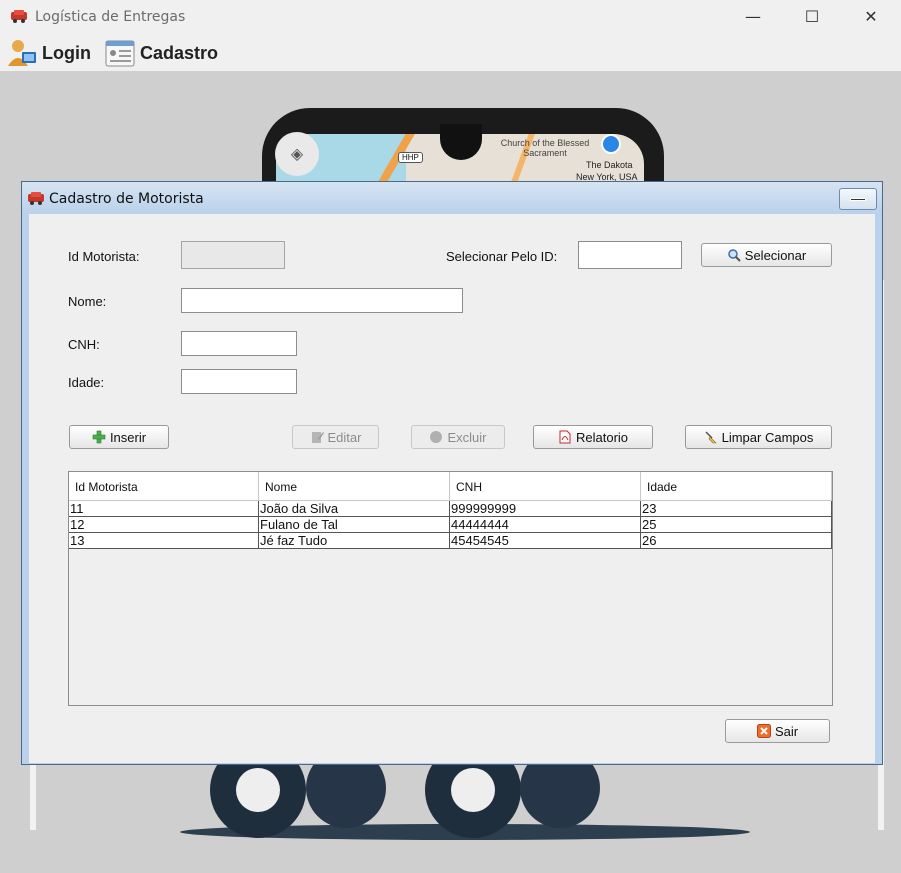 This screenshot has width=901, height=873. I want to click on minimize-button: —, so click(753, 16).